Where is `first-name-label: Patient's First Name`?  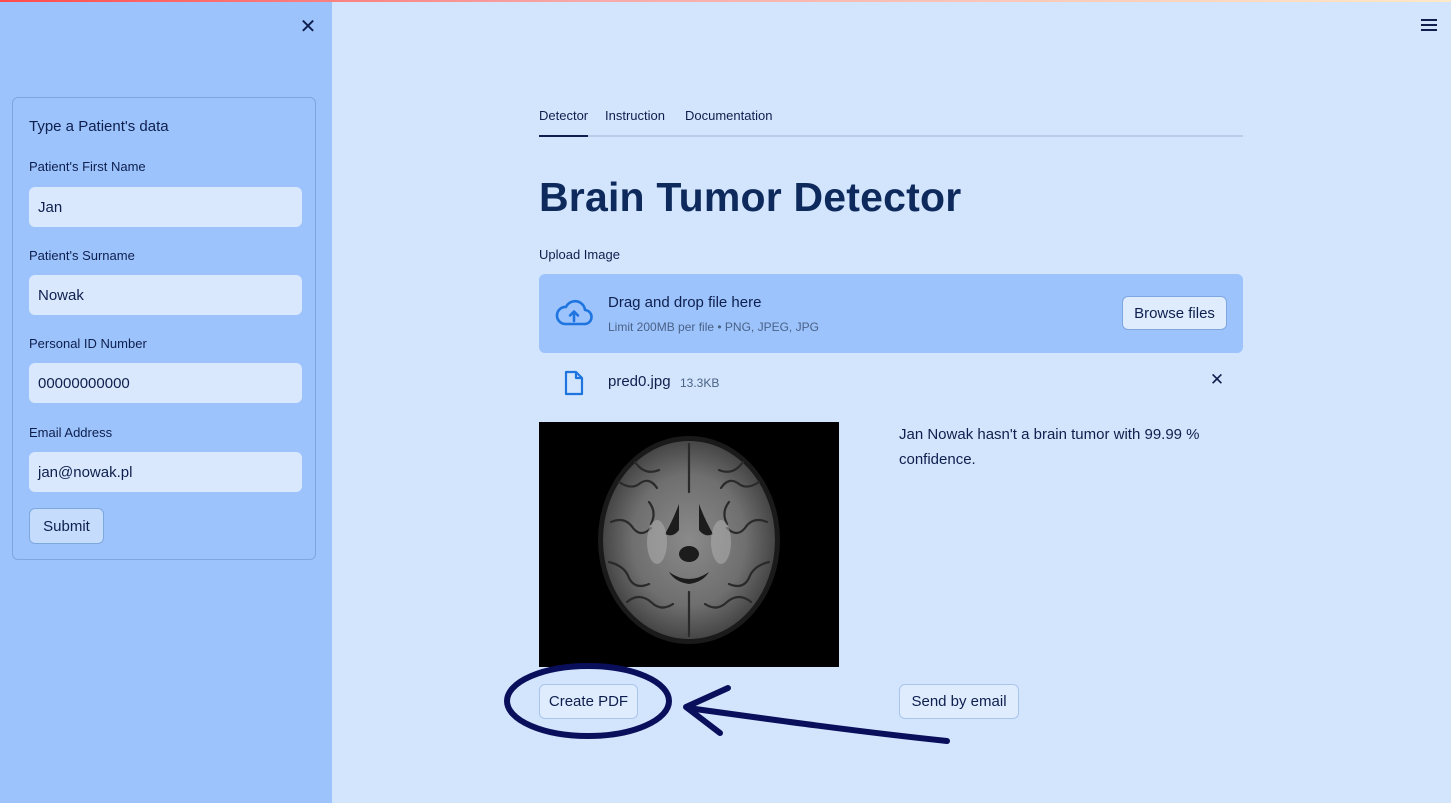 first-name-label: Patient's First Name is located at coordinates (87, 166).